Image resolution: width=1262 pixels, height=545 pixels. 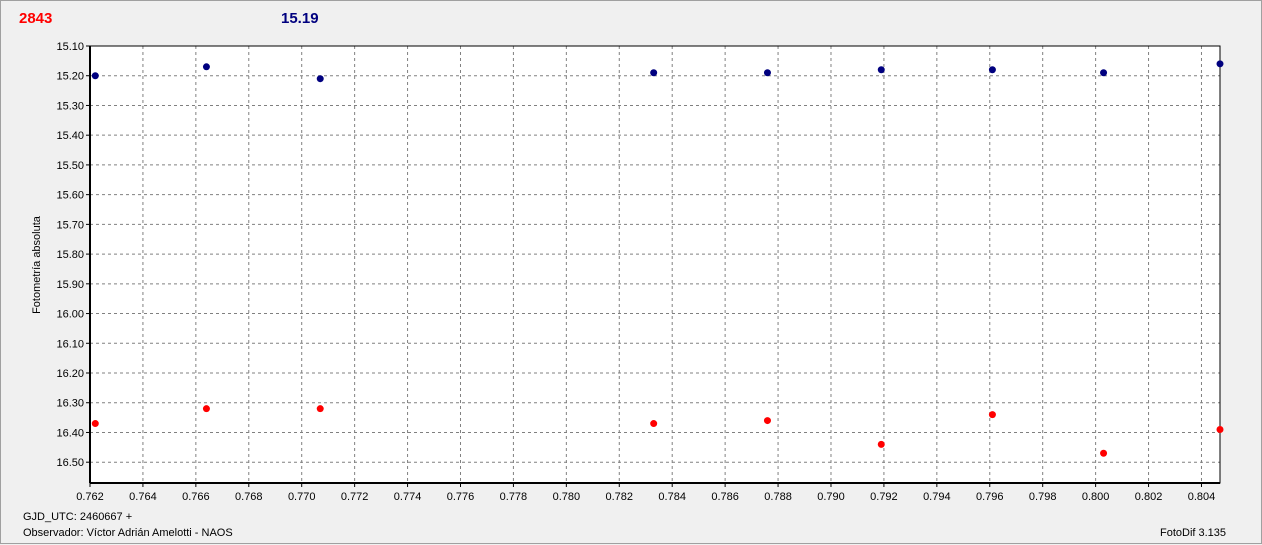 What do you see at coordinates (302, 497) in the screenshot?
I see `x-tick-label: 0.770` at bounding box center [302, 497].